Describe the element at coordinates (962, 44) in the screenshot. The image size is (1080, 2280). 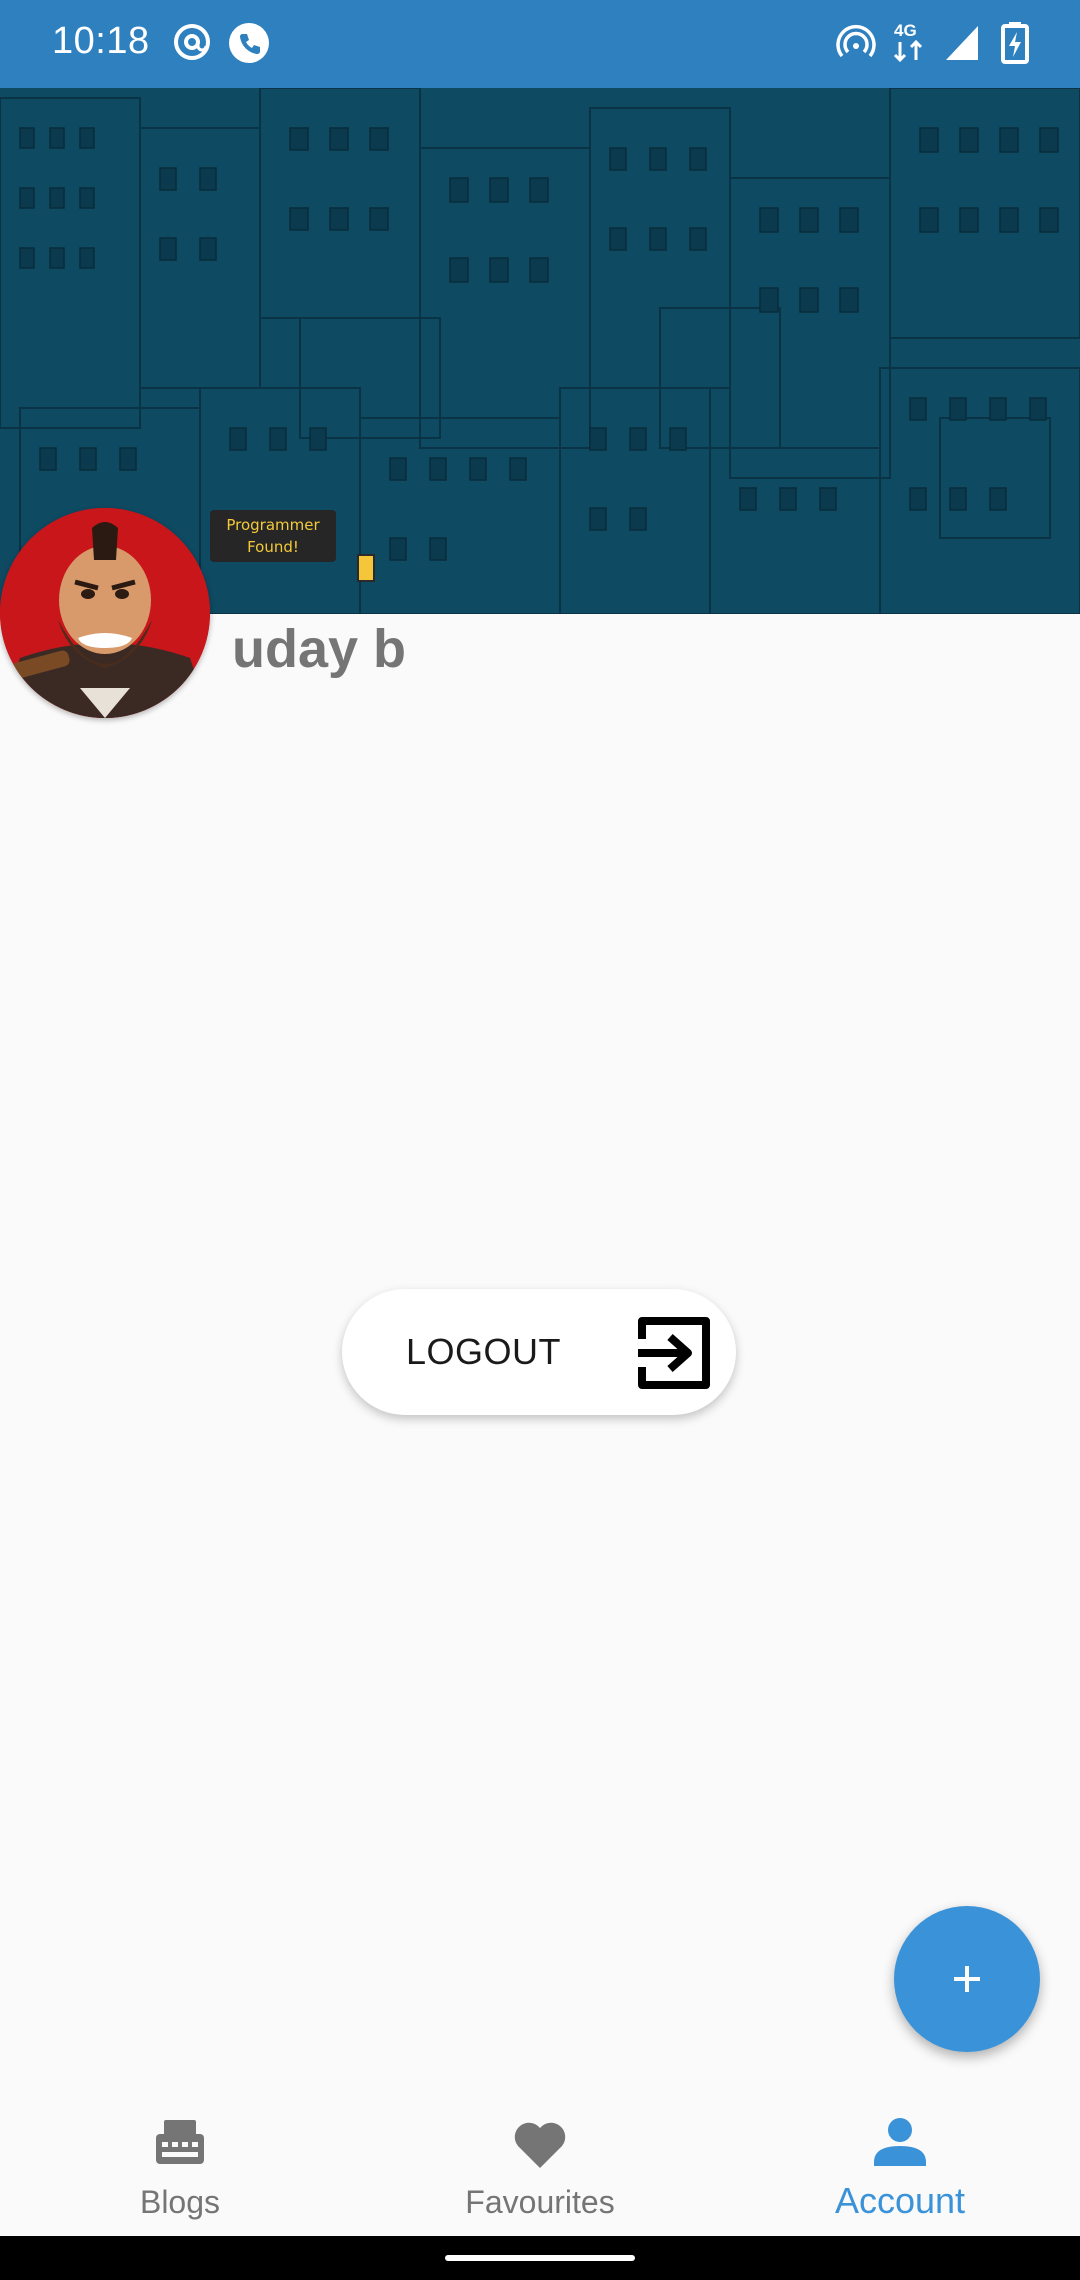
I see `signal-icon` at that location.